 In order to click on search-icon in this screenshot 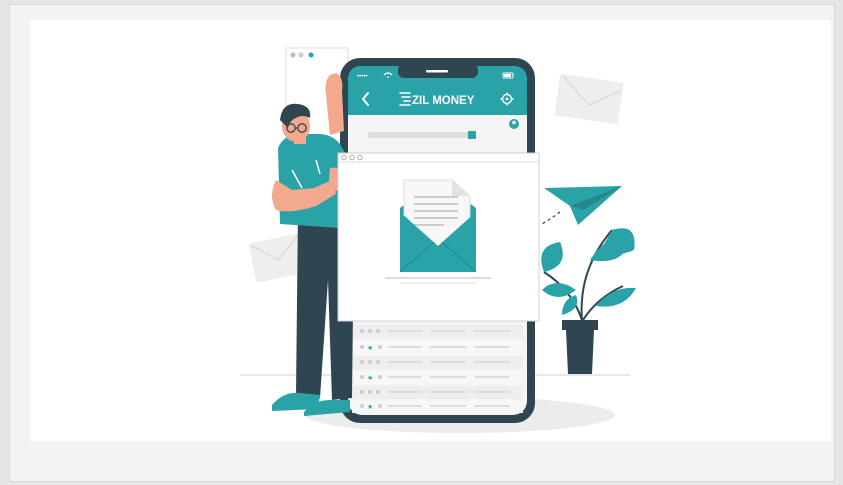, I will do `click(472, 135)`.